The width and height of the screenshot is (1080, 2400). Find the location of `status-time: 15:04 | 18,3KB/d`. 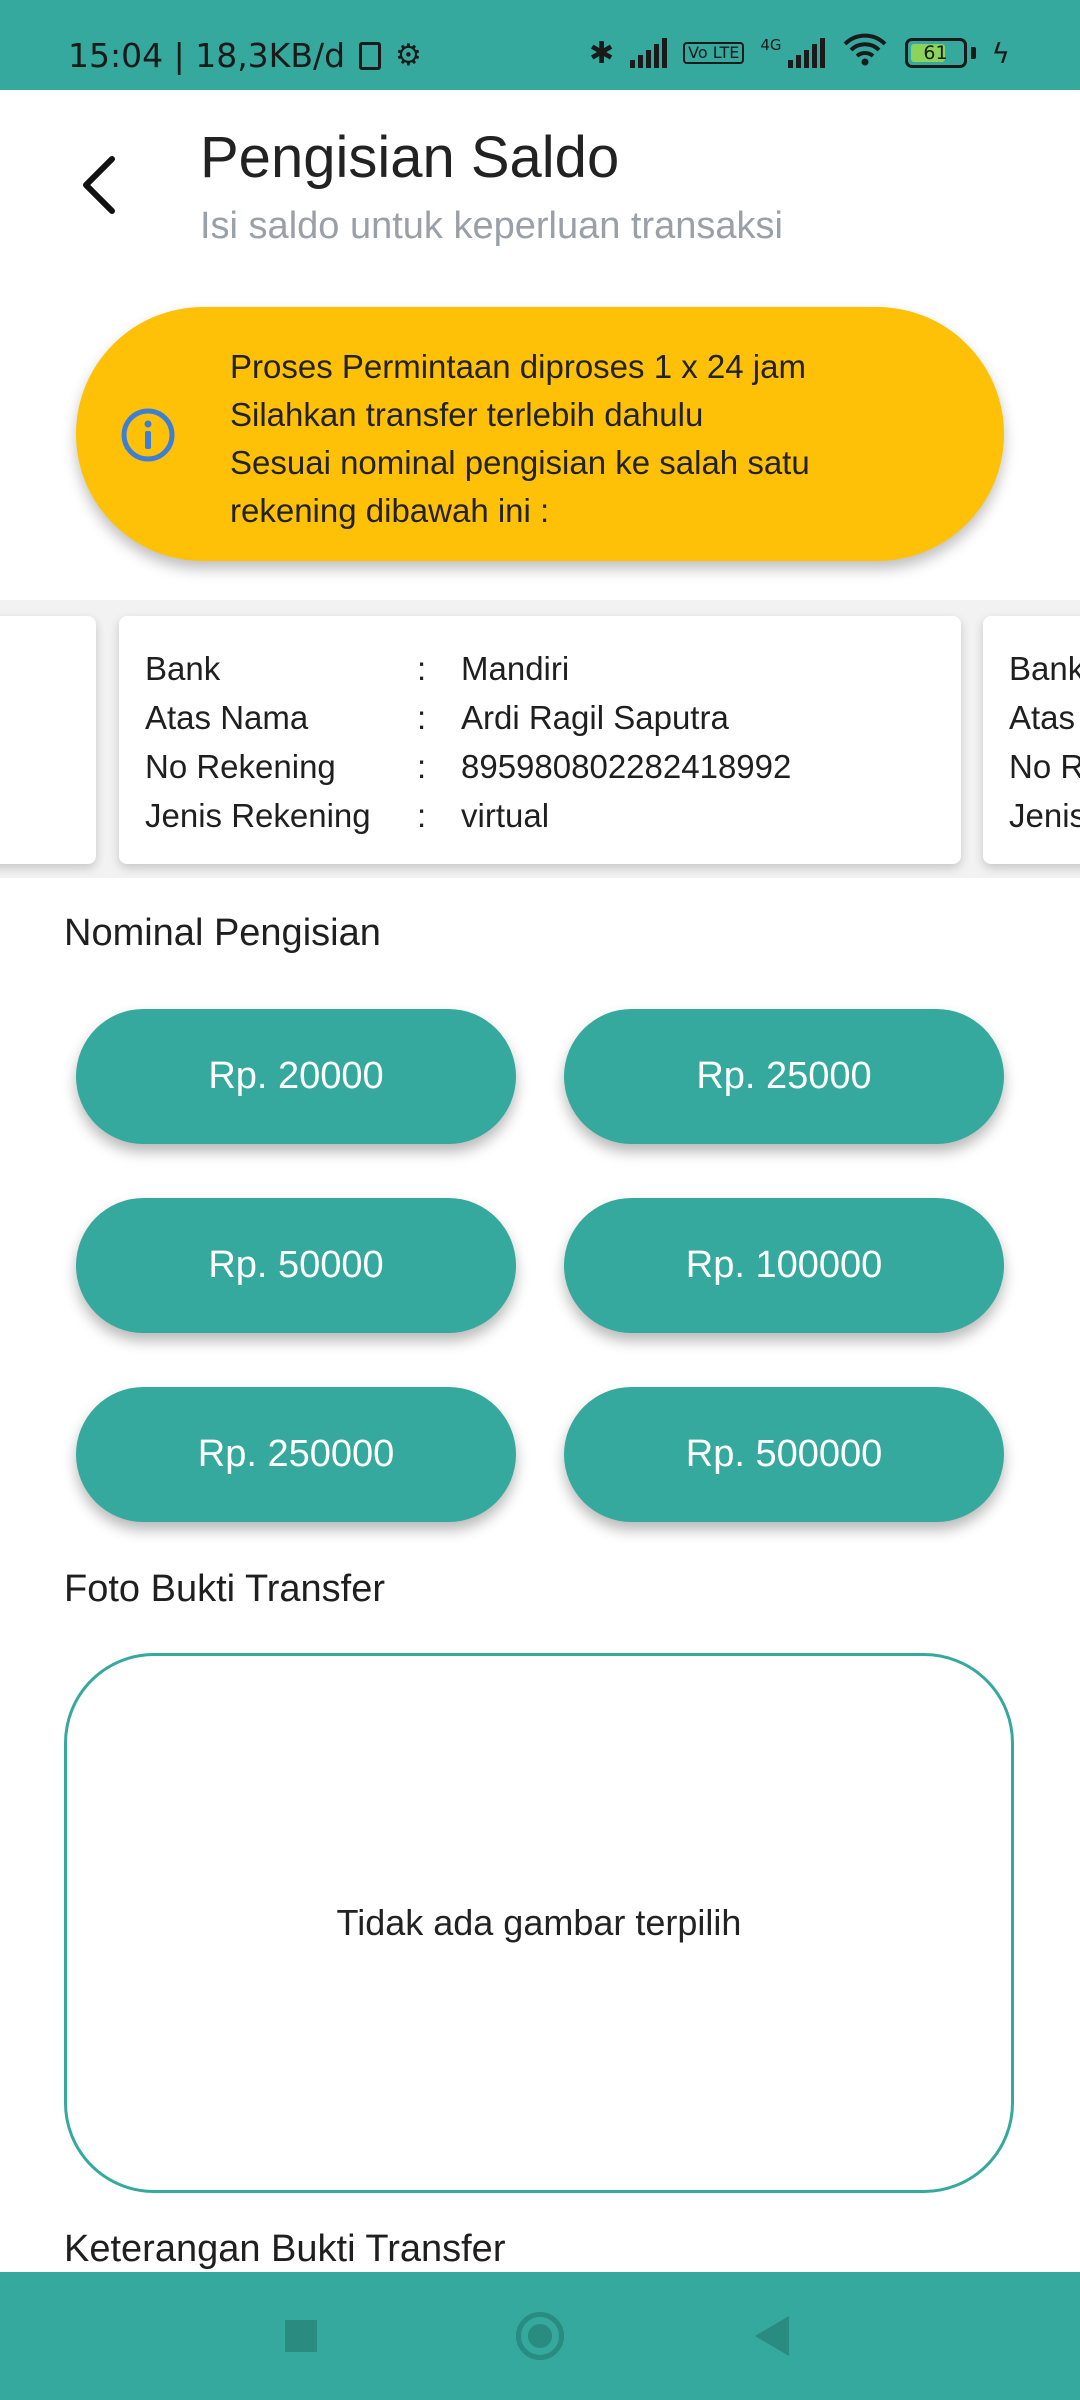

status-time: 15:04 | 18,3KB/d is located at coordinates (207, 55).